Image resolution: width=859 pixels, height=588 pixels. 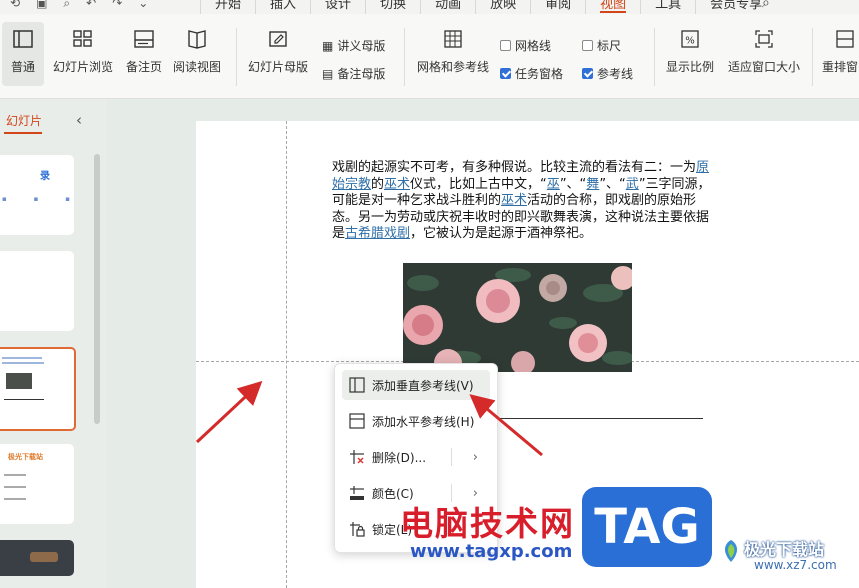 What do you see at coordinates (487, 523) in the screenshot?
I see `watermark-site-name: 电脑技术网` at bounding box center [487, 523].